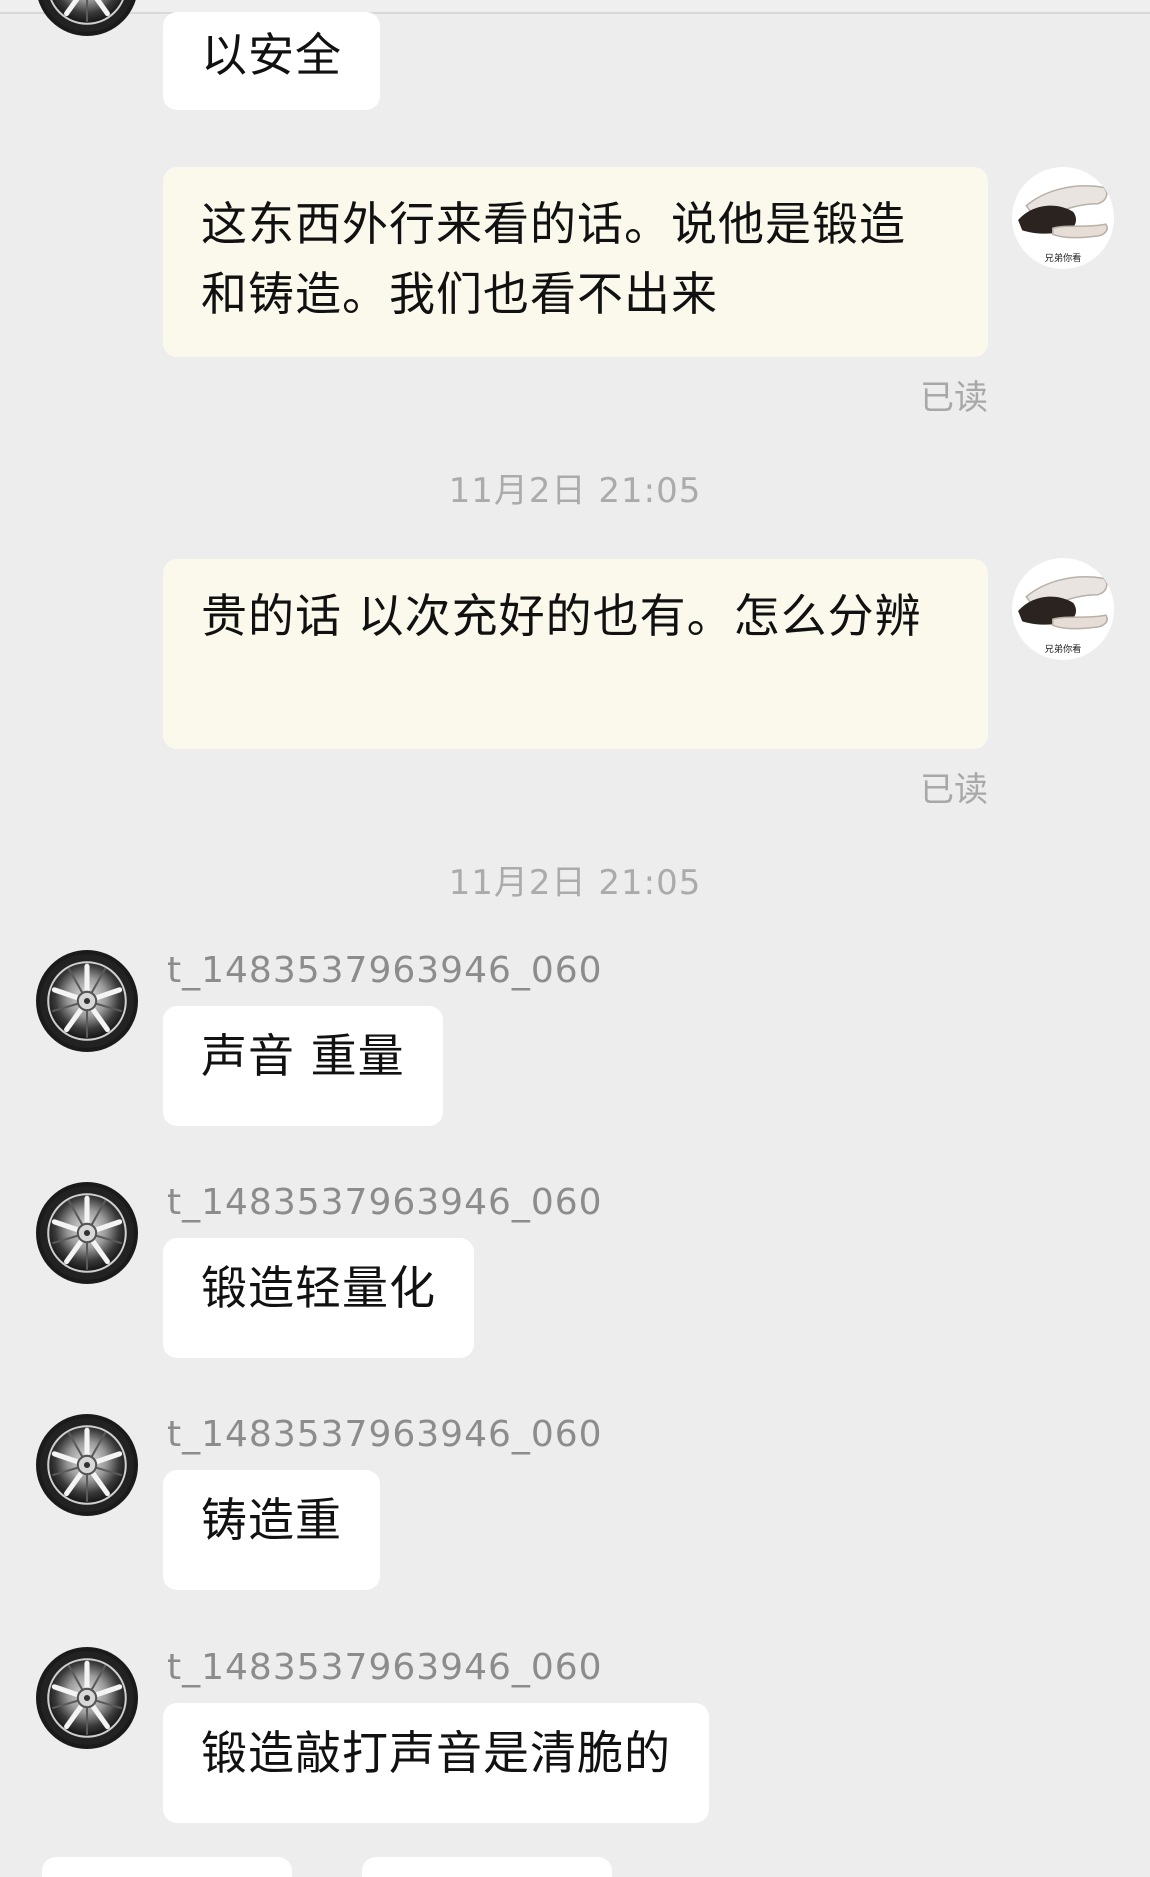 The width and height of the screenshot is (1150, 1877). I want to click on message-text: 贵的话 以次充好的也有。怎么分辨, so click(561, 616).